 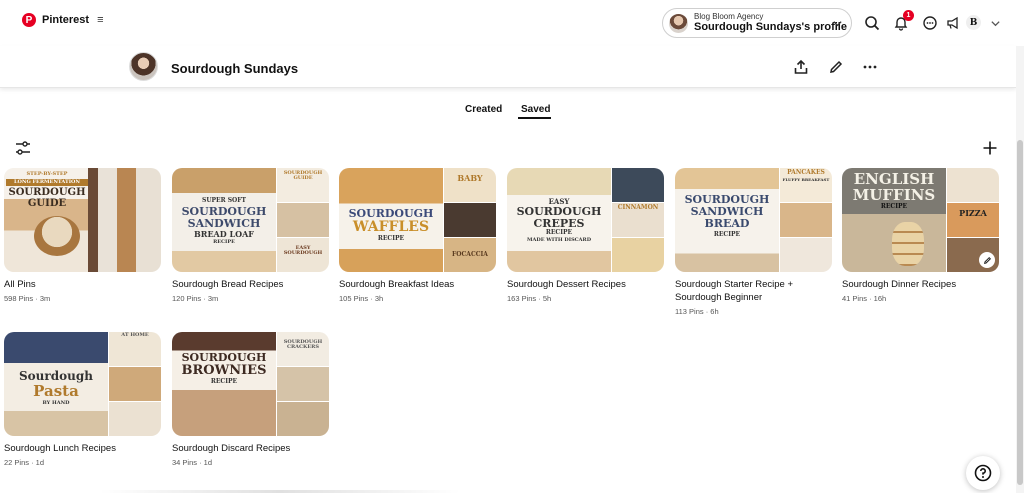 I want to click on cover-banner-line: WAFFLES, so click(x=391, y=227).